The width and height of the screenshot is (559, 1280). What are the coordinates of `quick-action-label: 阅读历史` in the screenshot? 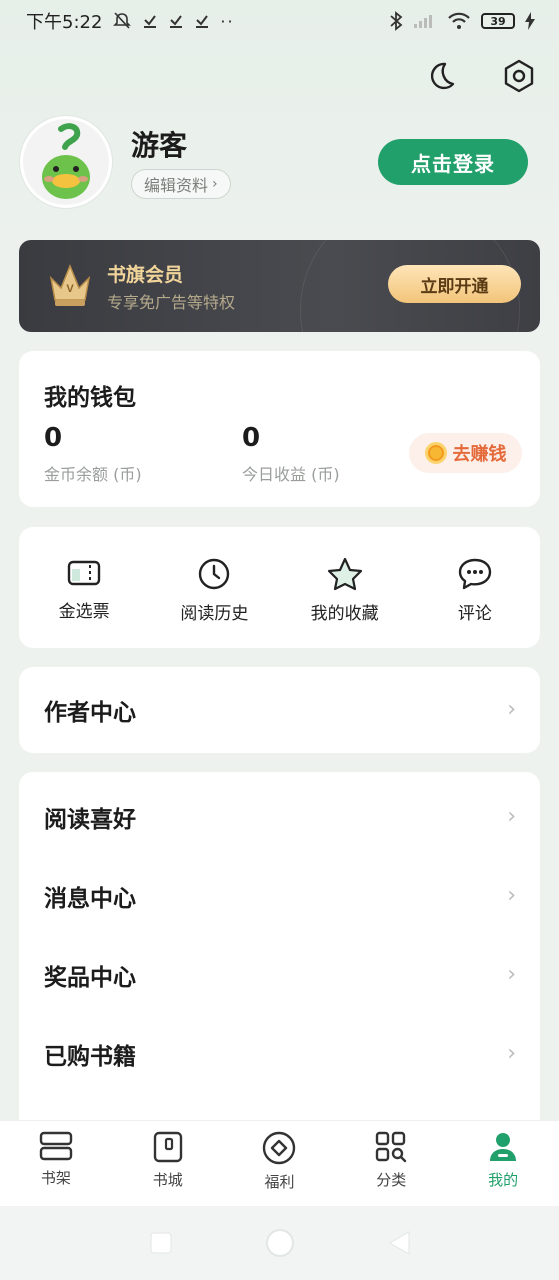 It's located at (214, 614).